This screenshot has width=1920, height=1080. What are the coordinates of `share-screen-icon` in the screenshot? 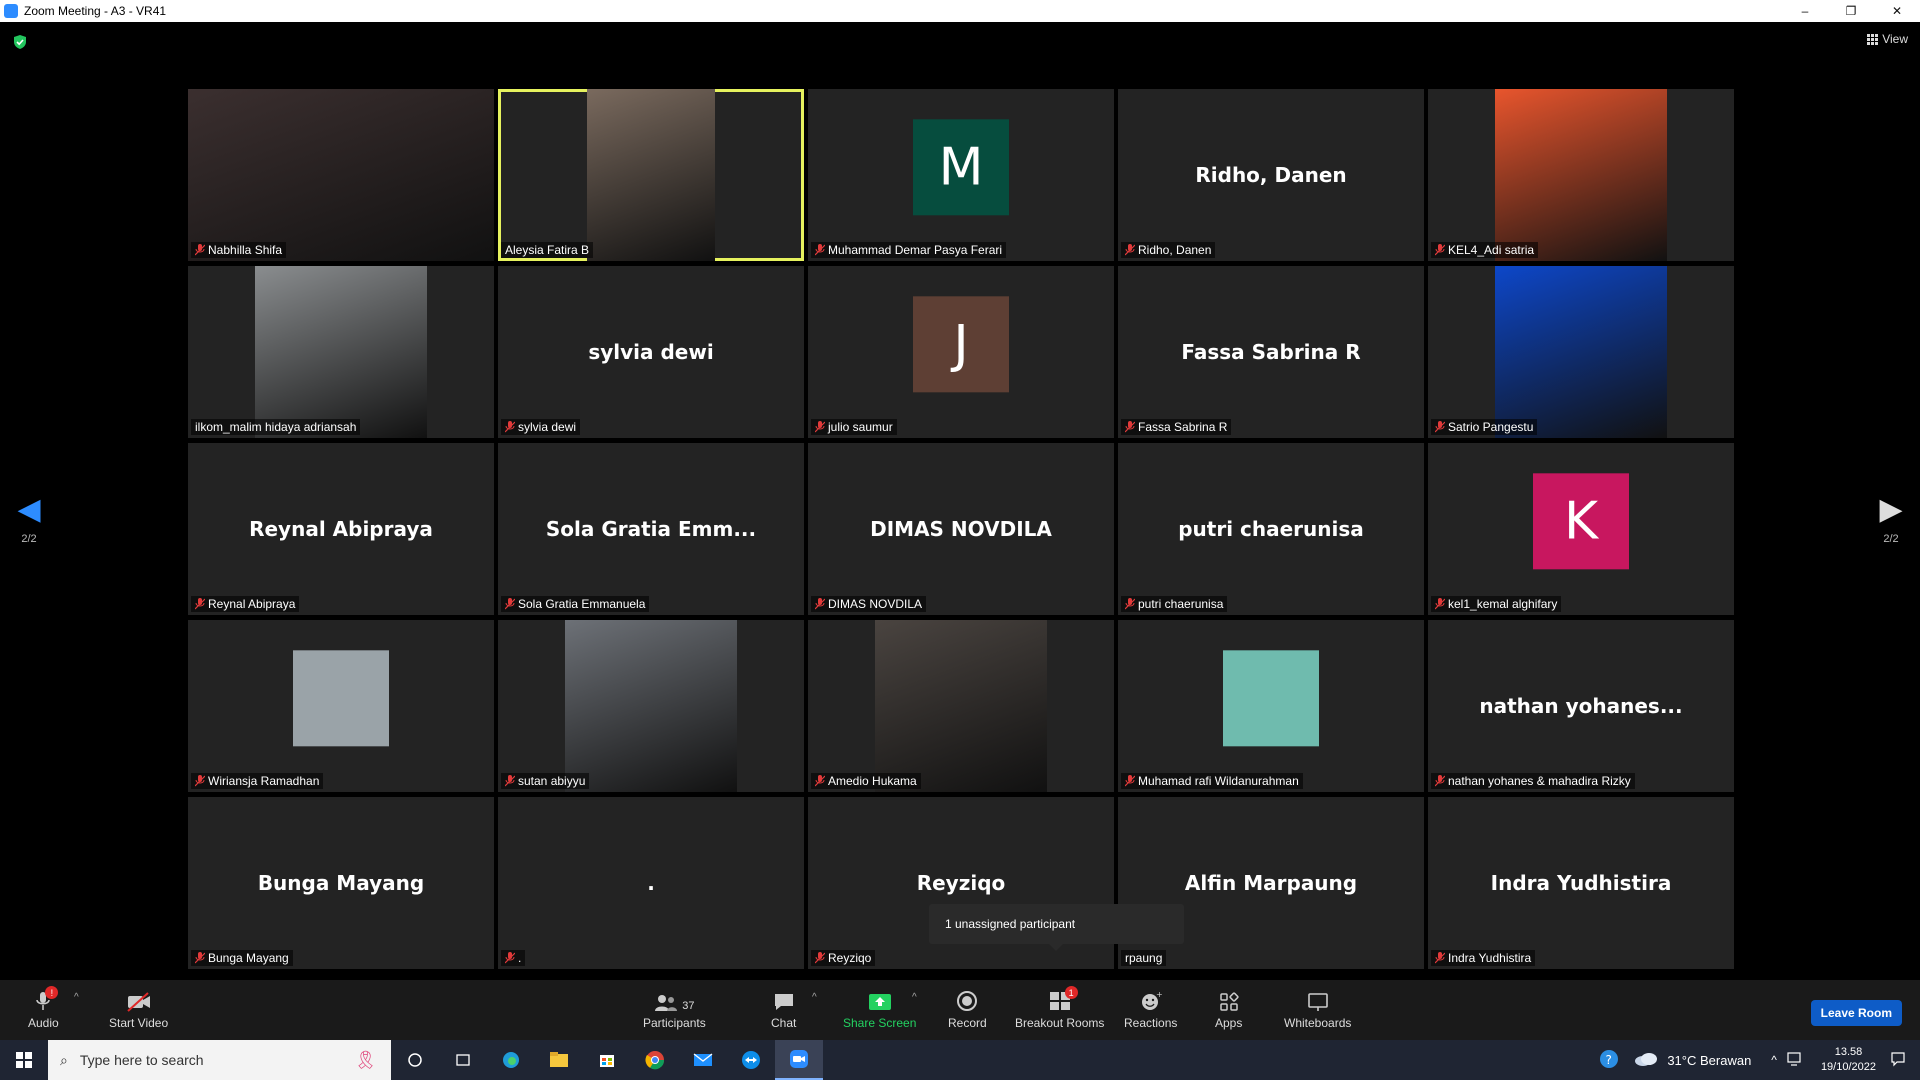 It's located at (879, 1002).